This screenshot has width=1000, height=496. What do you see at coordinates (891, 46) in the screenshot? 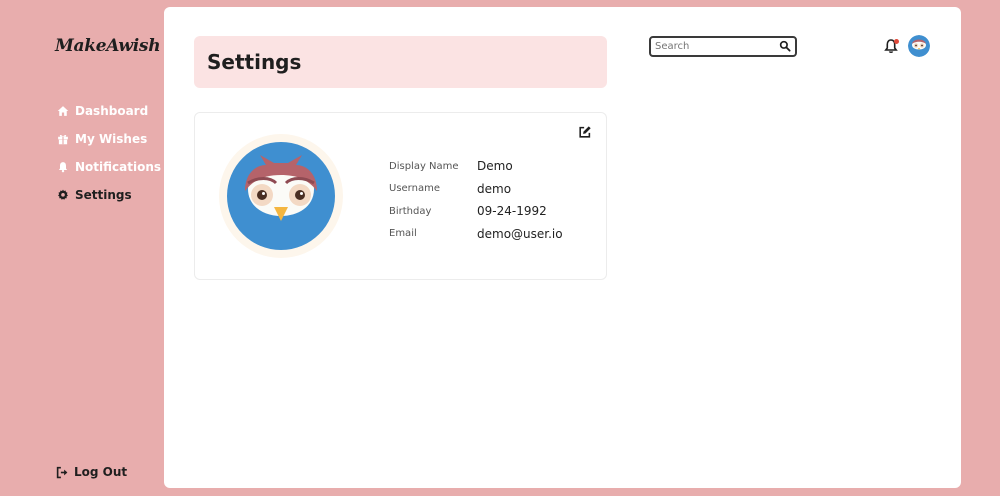
I see `notifications-bell` at bounding box center [891, 46].